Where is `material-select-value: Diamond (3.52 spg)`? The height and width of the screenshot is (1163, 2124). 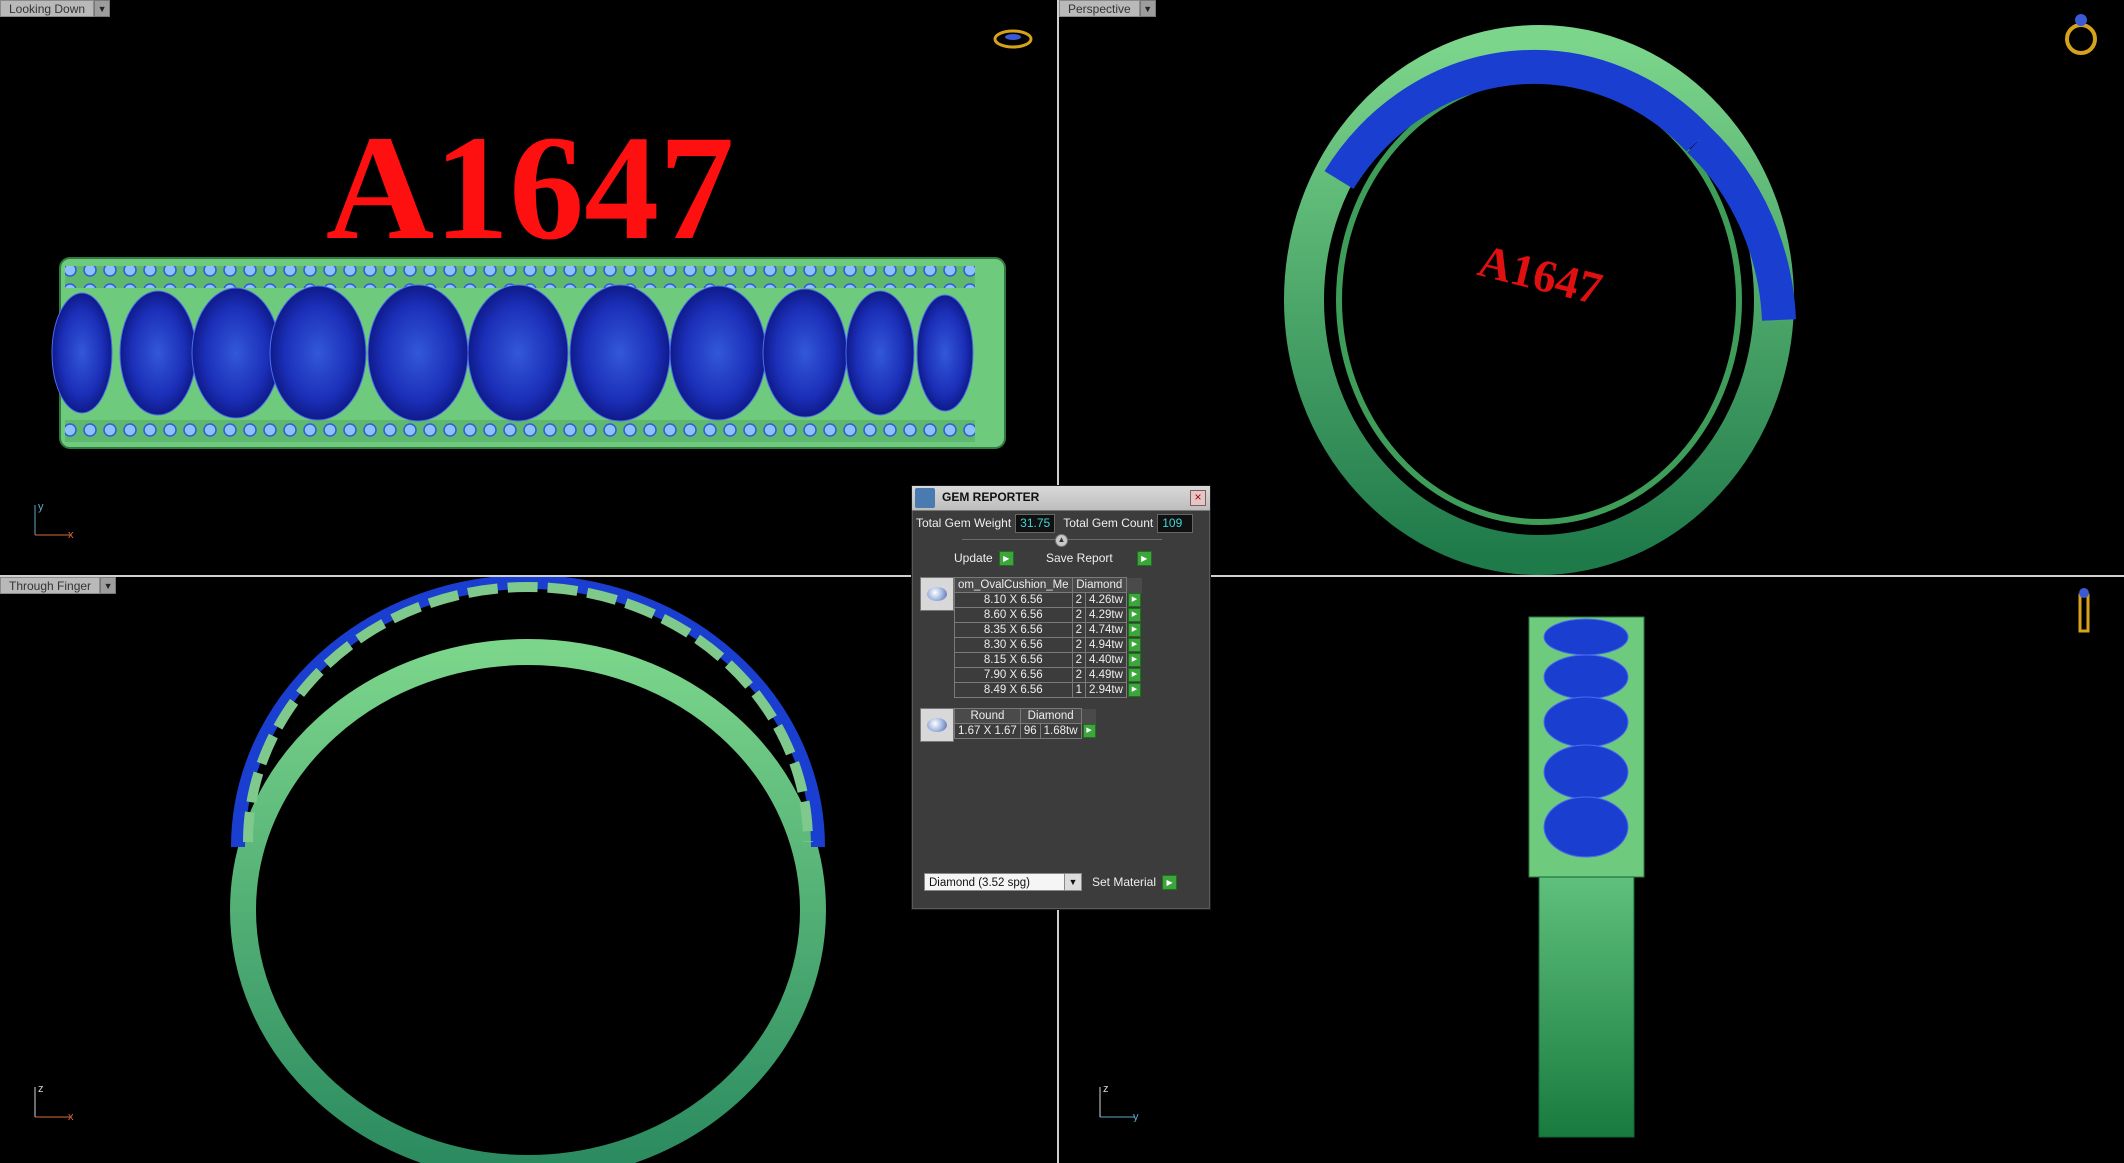 material-select-value: Diamond (3.52 spg) is located at coordinates (979, 883).